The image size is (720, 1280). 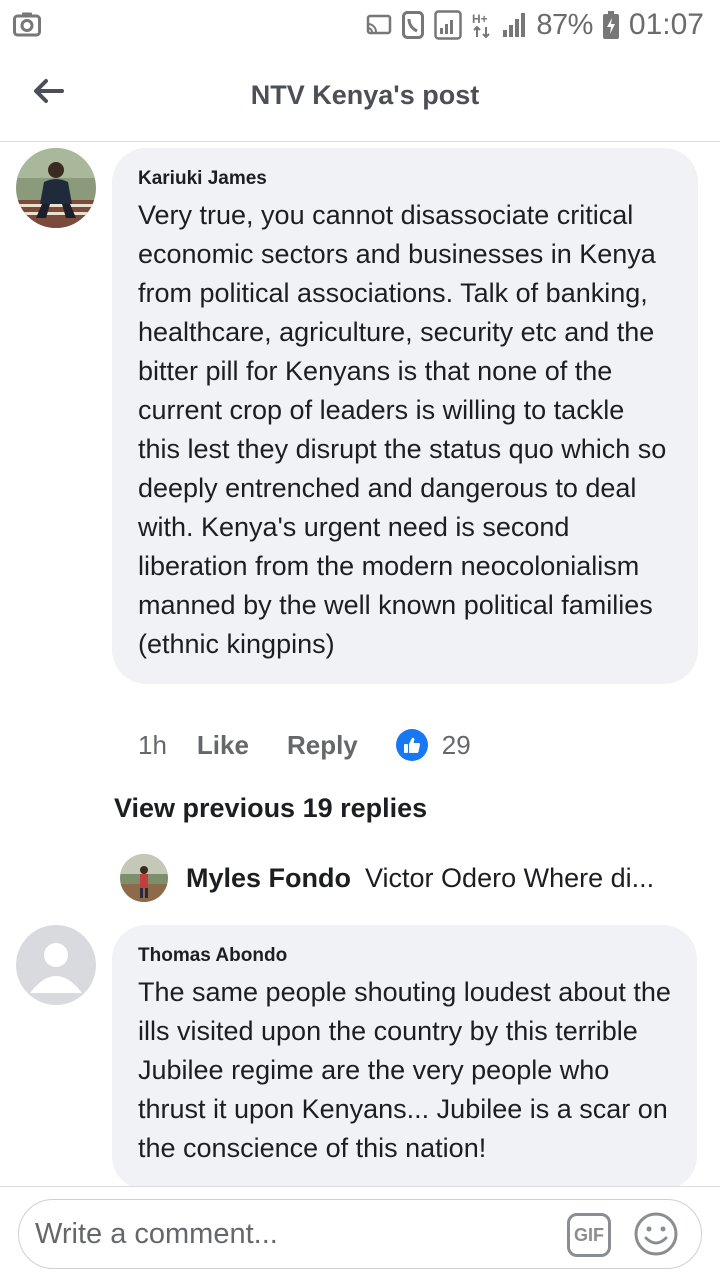 I want to click on network-hplus-icon: H+, so click(x=482, y=25).